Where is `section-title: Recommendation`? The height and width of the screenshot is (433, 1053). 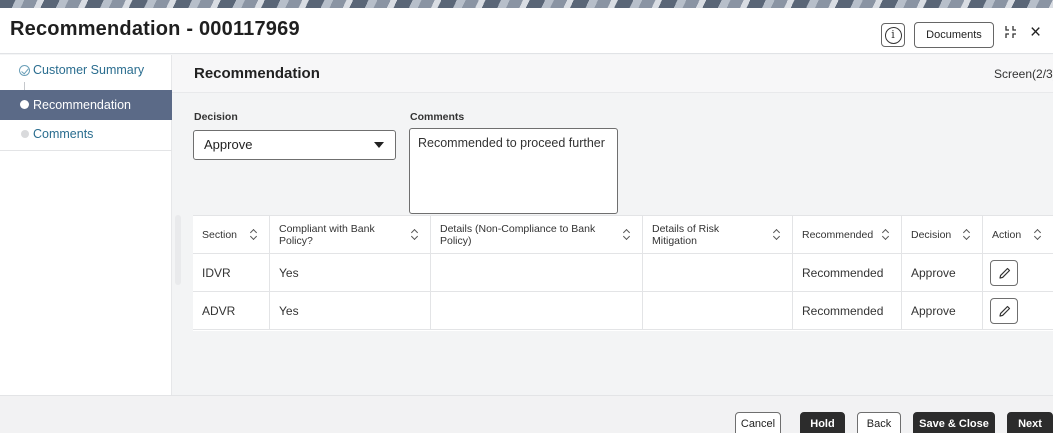
section-title: Recommendation is located at coordinates (257, 73).